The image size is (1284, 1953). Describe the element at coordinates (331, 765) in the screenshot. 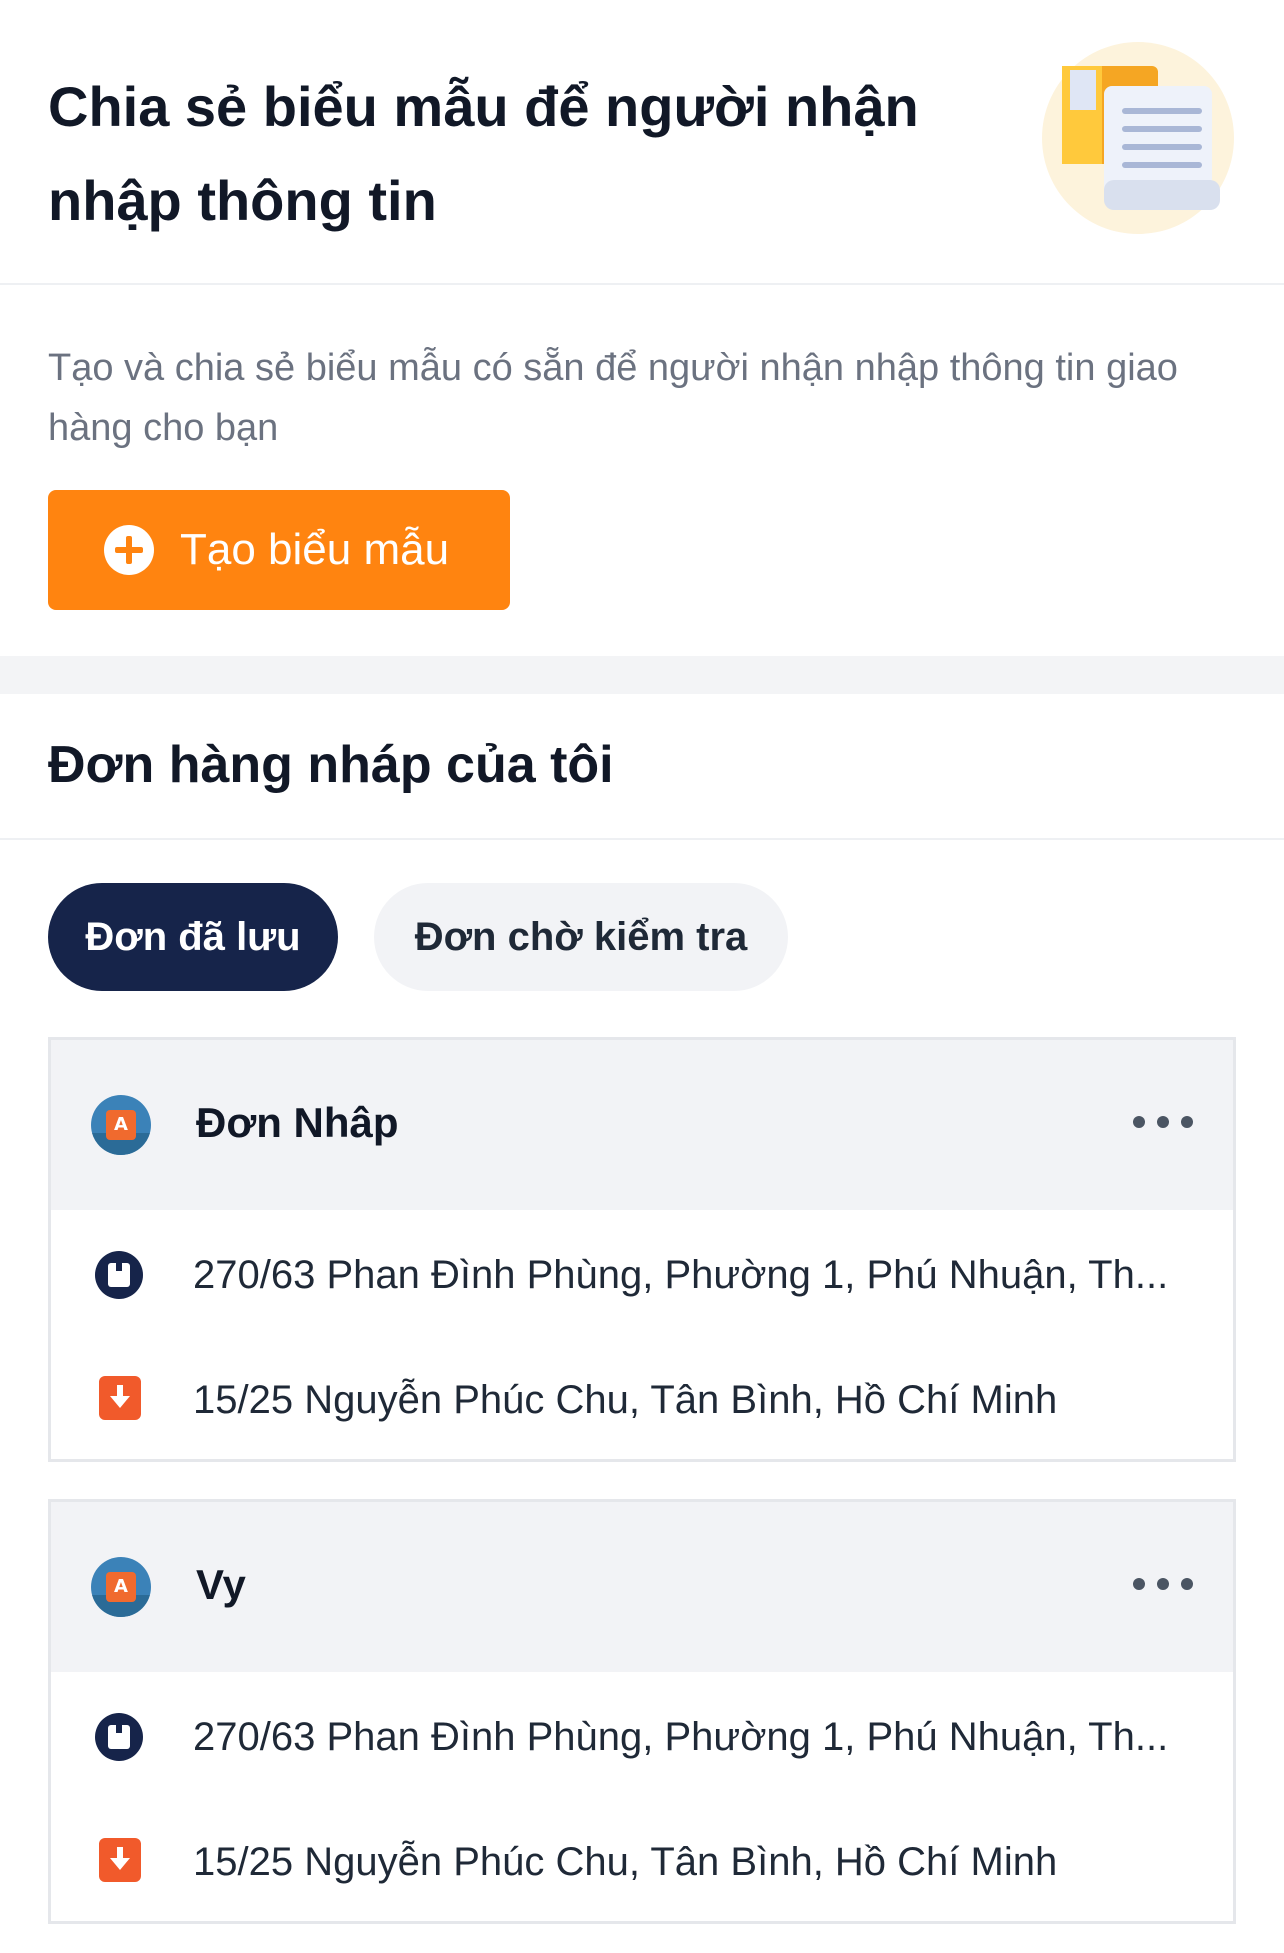

I see `drafts-title: Đơn hàng nháp của tôi` at that location.